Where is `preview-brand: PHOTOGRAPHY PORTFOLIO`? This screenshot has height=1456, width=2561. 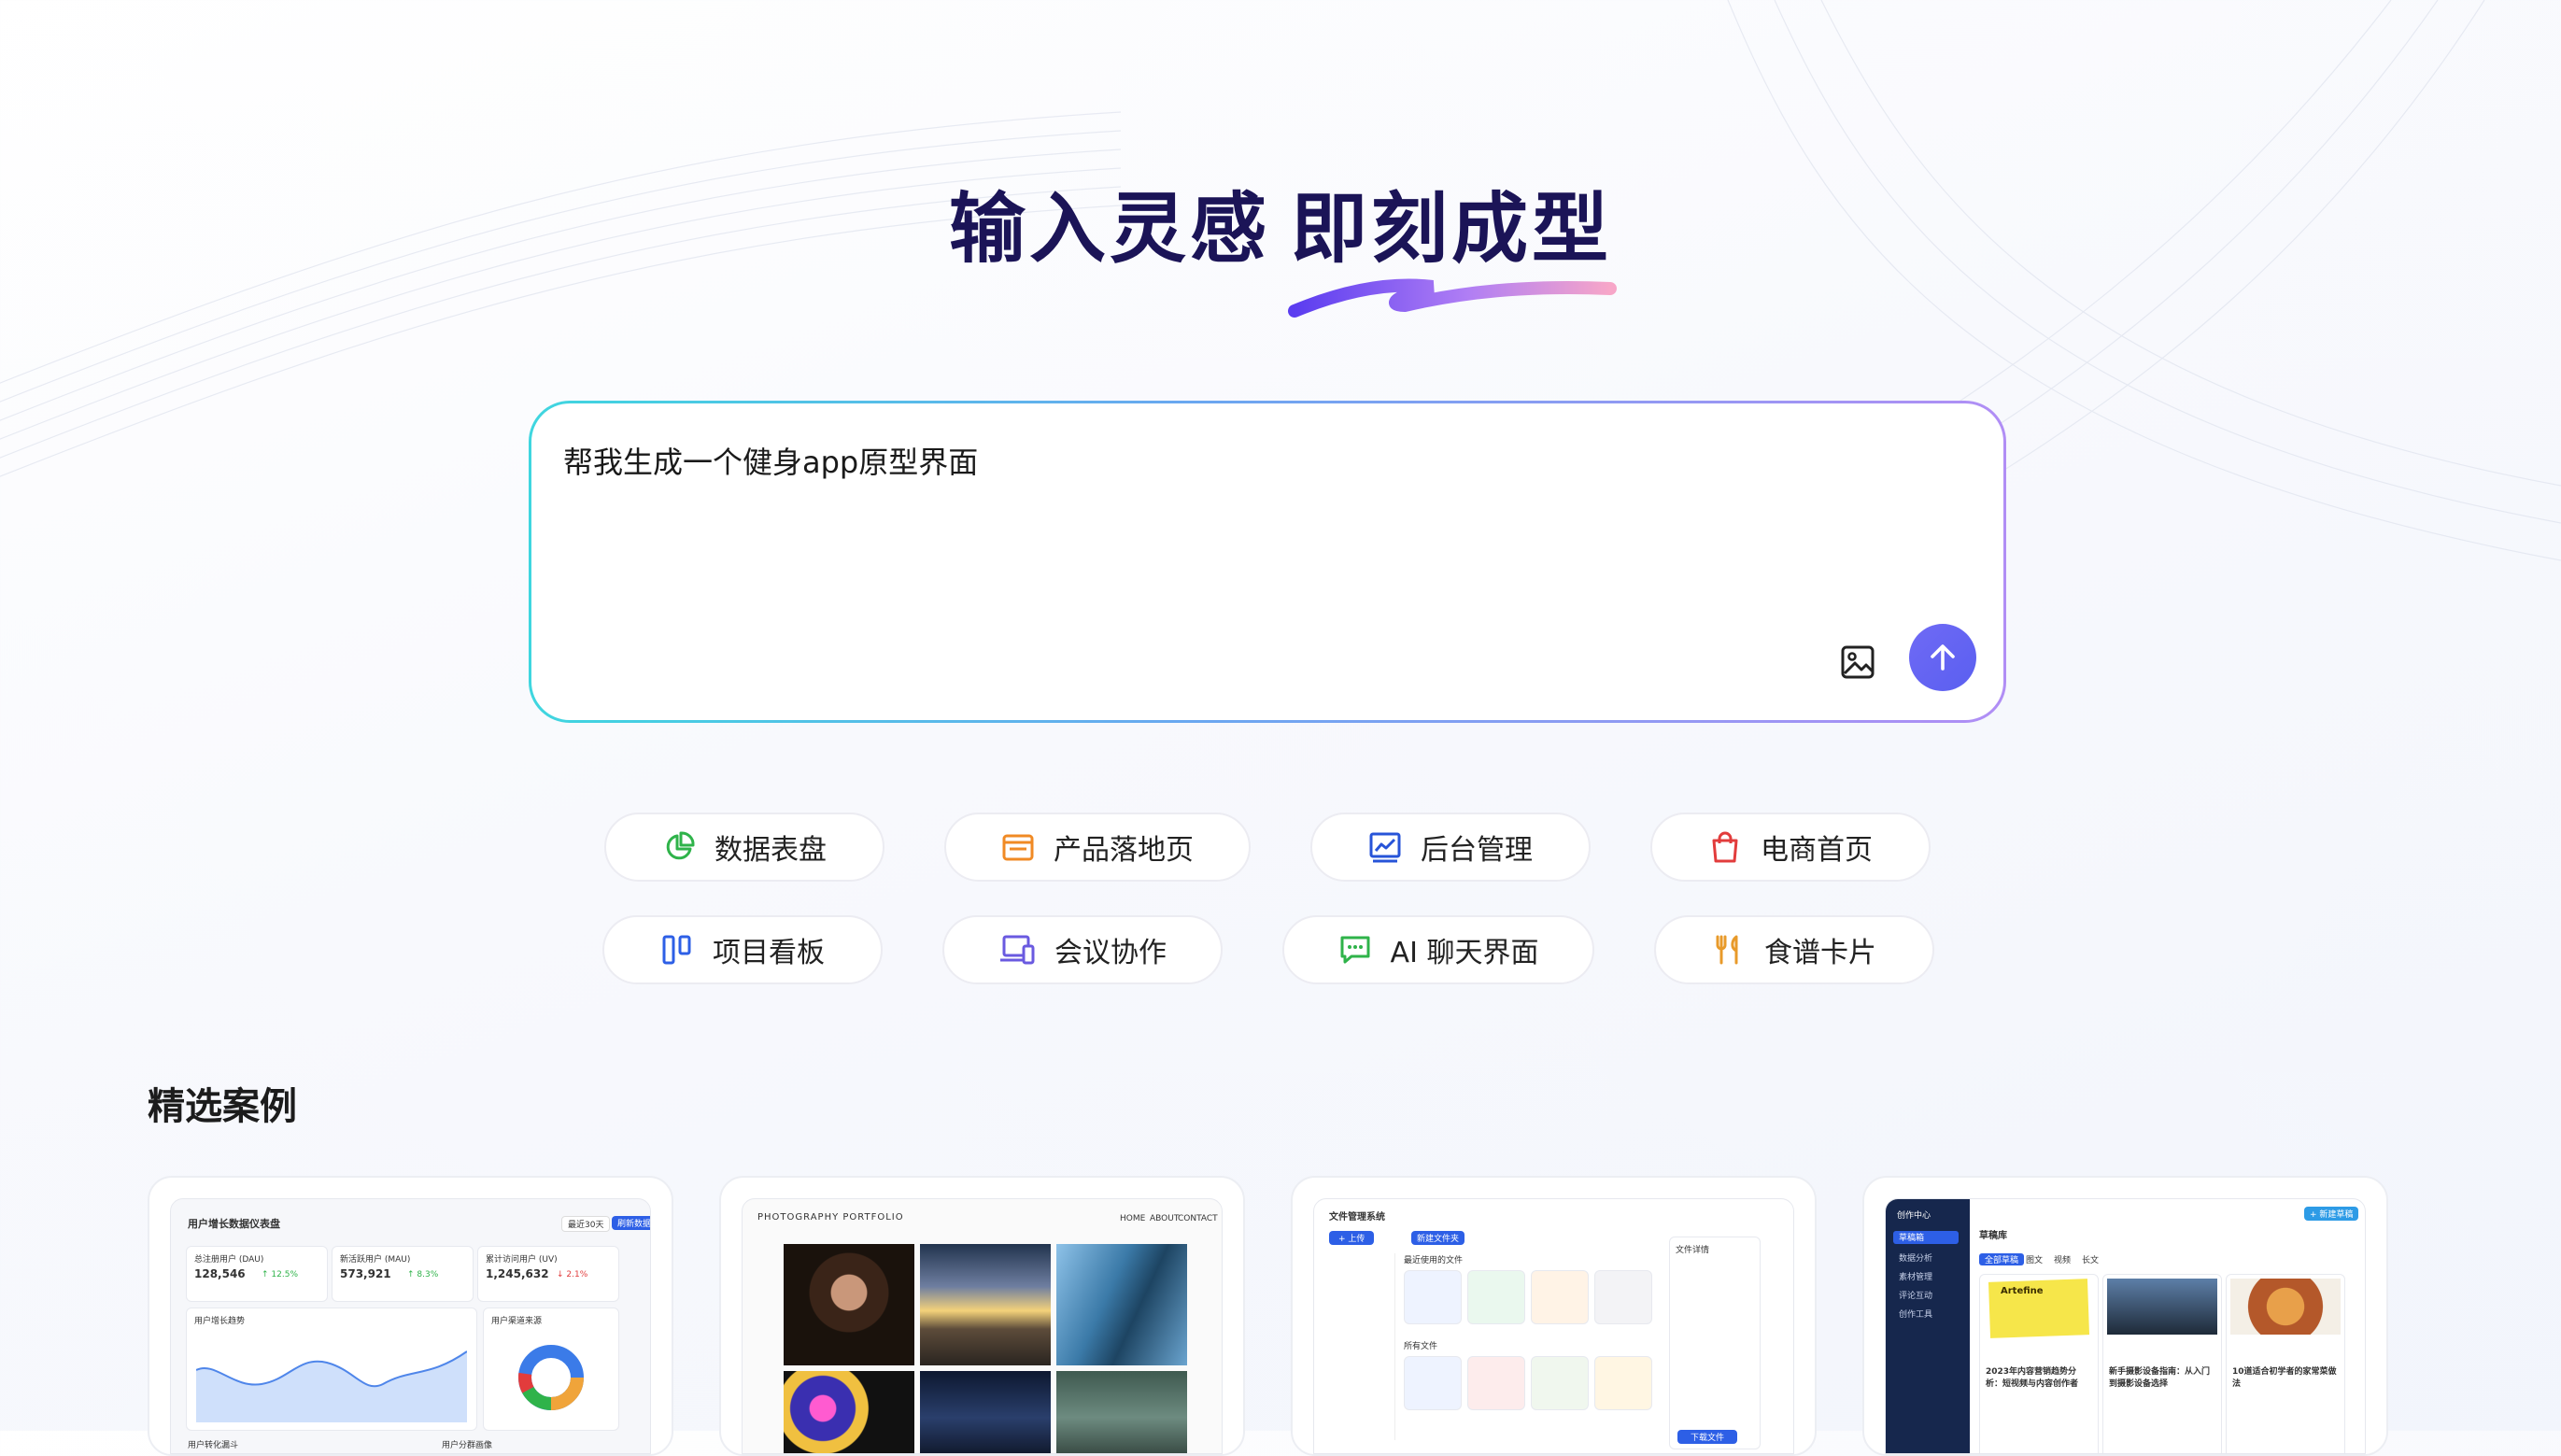
preview-brand: PHOTOGRAPHY PORTFOLIO is located at coordinates (830, 1217).